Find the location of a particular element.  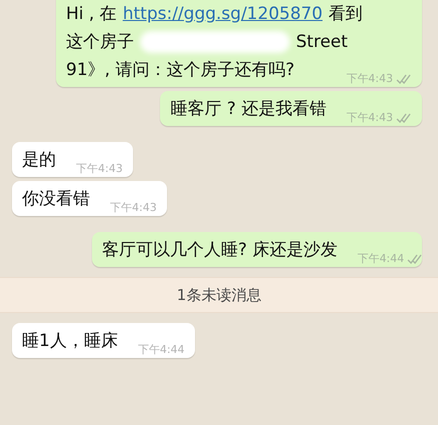

message-text: 这个房子 is located at coordinates (100, 42).